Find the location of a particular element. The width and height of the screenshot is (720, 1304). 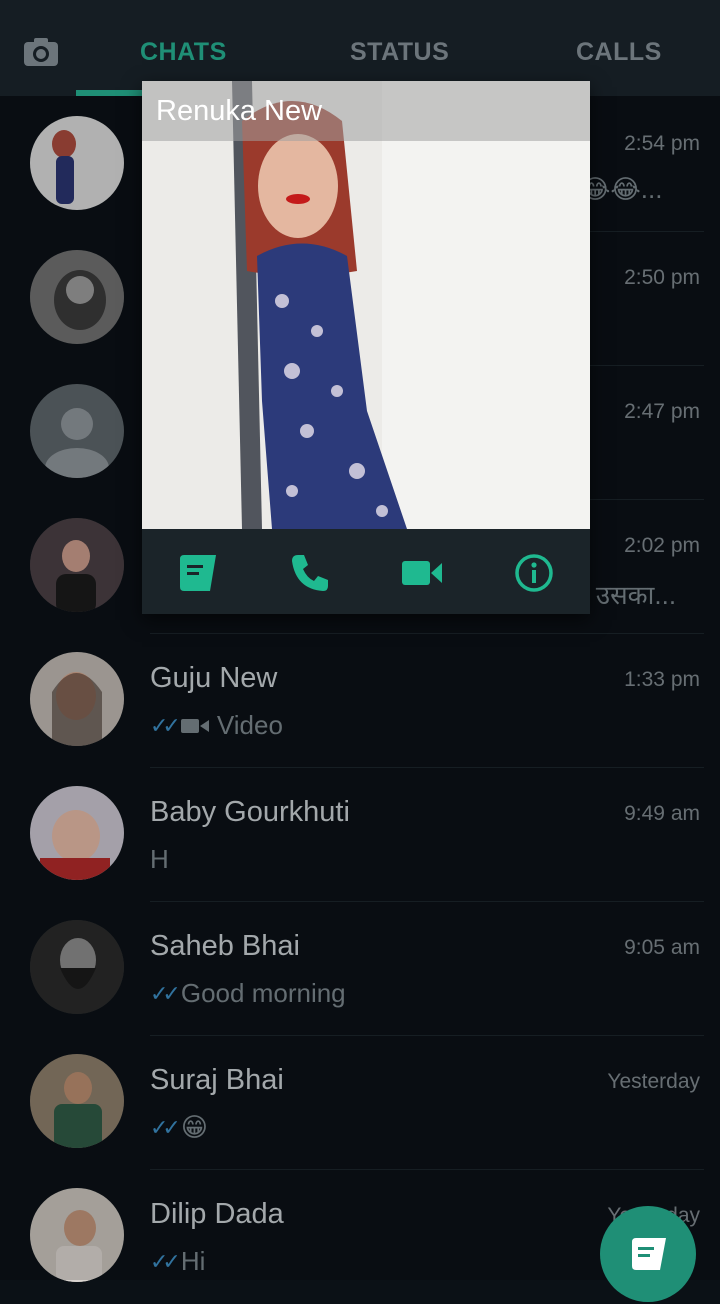

tab-chats: CHATS is located at coordinates (183, 52).